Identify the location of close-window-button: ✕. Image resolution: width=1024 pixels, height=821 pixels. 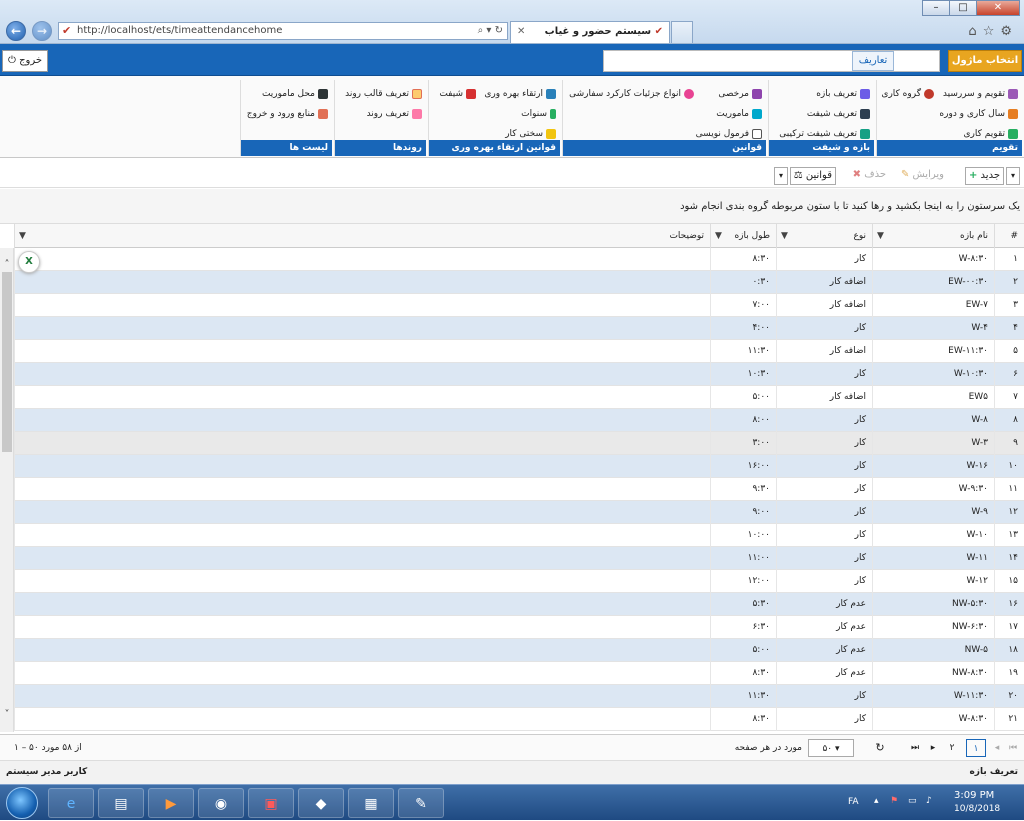
(998, 8).